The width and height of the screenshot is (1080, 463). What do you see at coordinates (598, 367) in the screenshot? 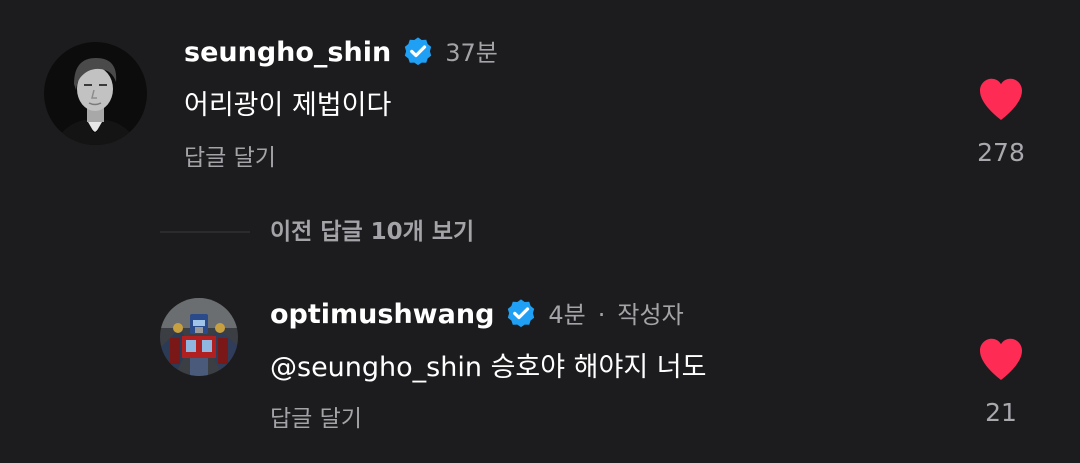
I see `reply-text: 승호야 해야지 너도` at bounding box center [598, 367].